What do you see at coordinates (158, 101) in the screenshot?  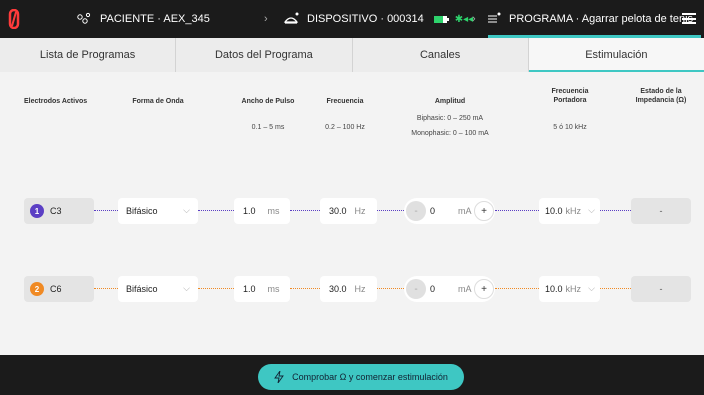 I see `header-waveform: Forma de Onda` at bounding box center [158, 101].